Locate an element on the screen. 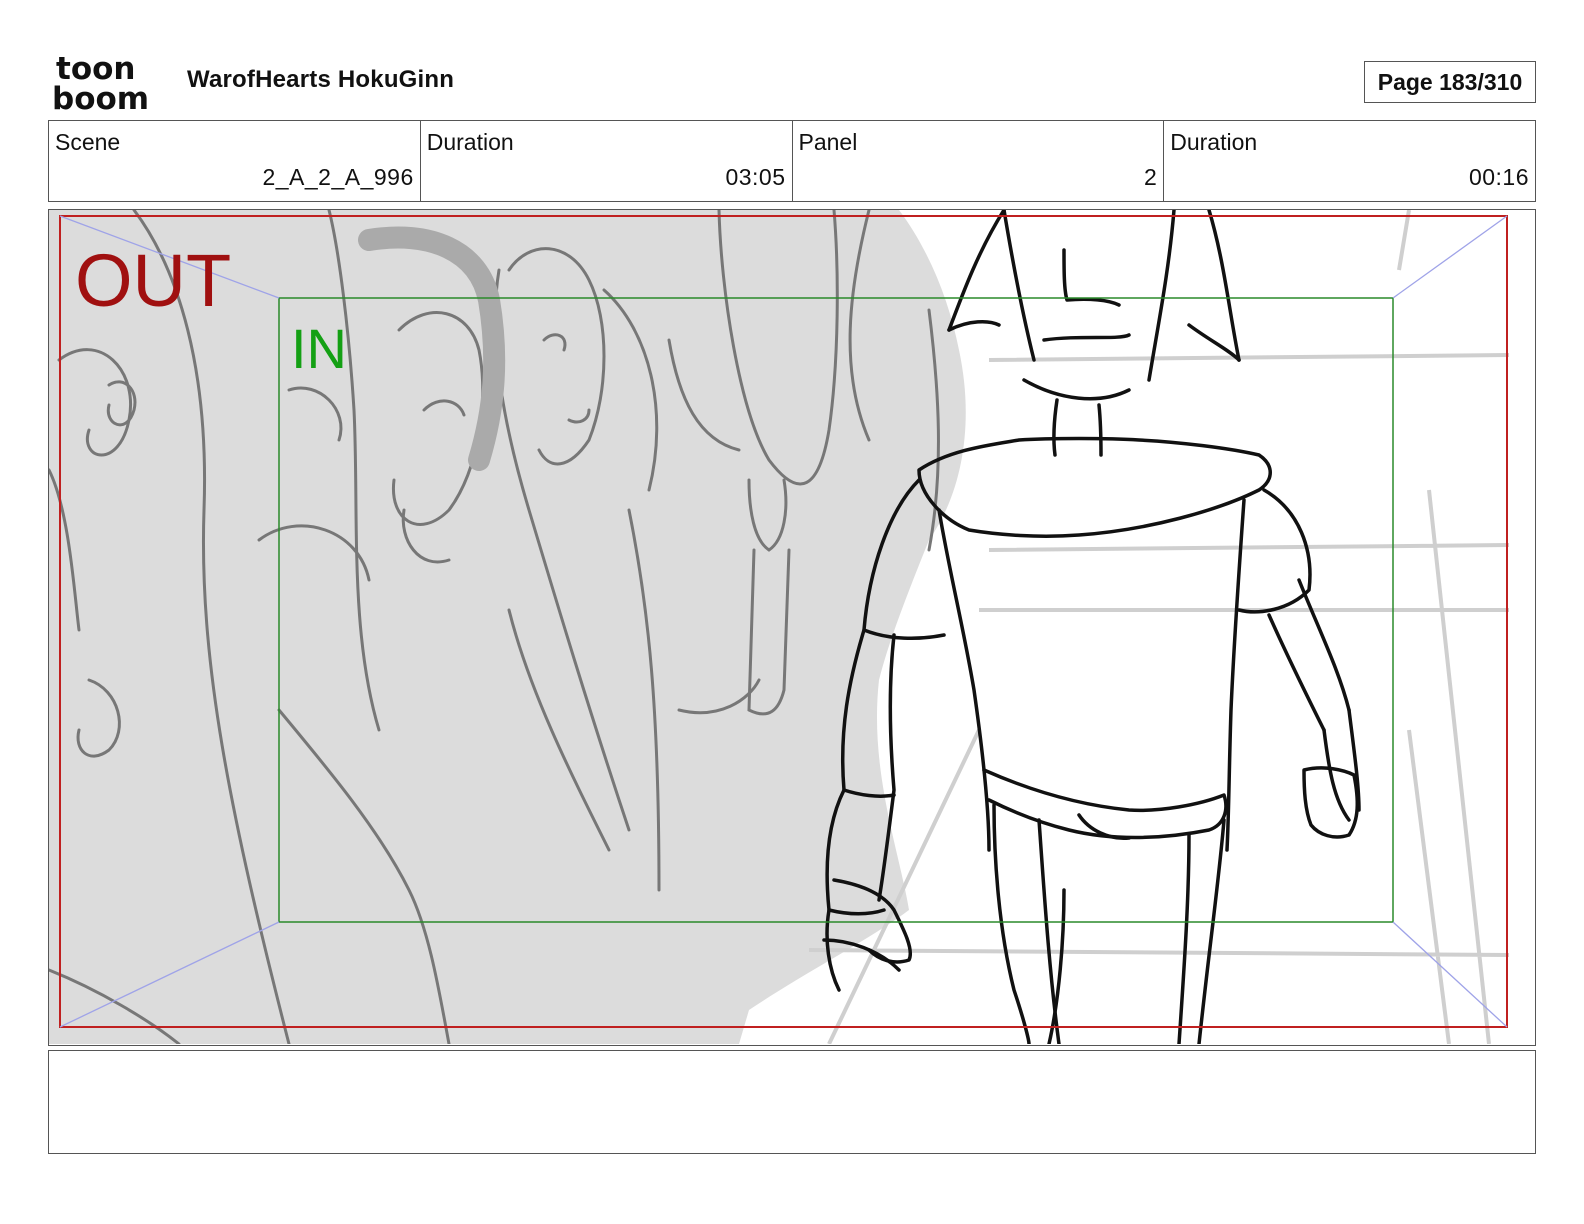 The height and width of the screenshot is (1224, 1584). scene-value: 2_A_2_A_996 is located at coordinates (338, 177).